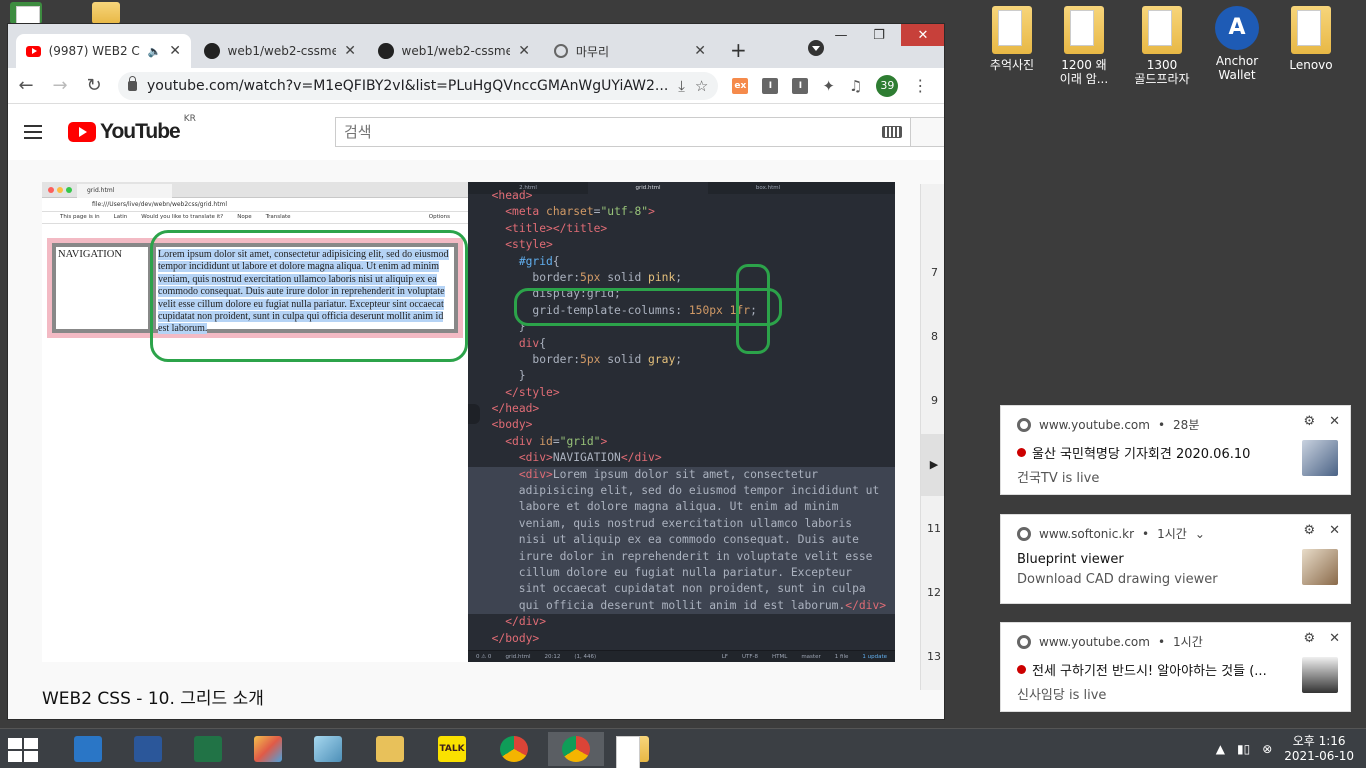  Describe the element at coordinates (148, 749) in the screenshot. I see `taskbar-word` at that location.